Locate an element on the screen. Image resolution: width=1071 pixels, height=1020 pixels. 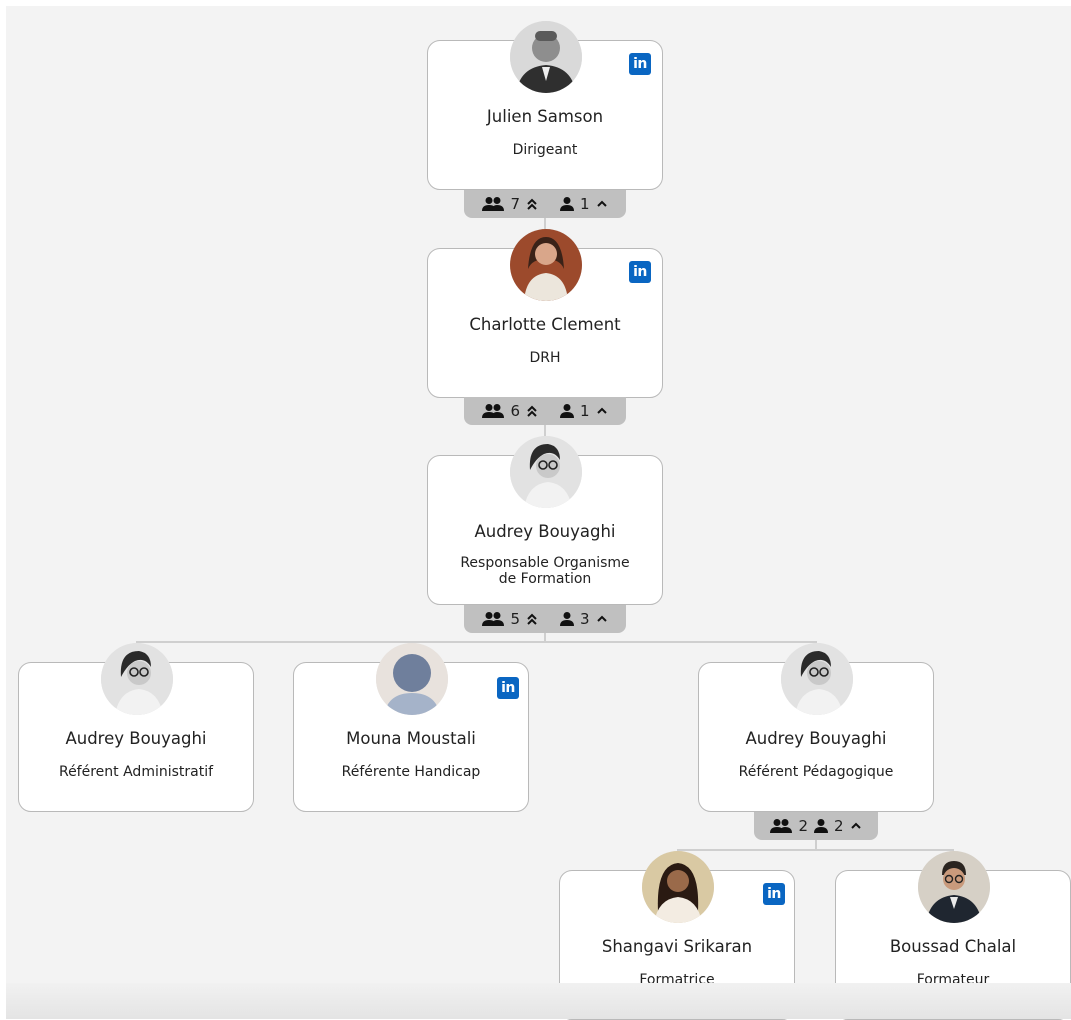
org-card-audrey-bouyaghi-administratif: Audrey Bouyaghi Référent Administratif is located at coordinates (136, 727).